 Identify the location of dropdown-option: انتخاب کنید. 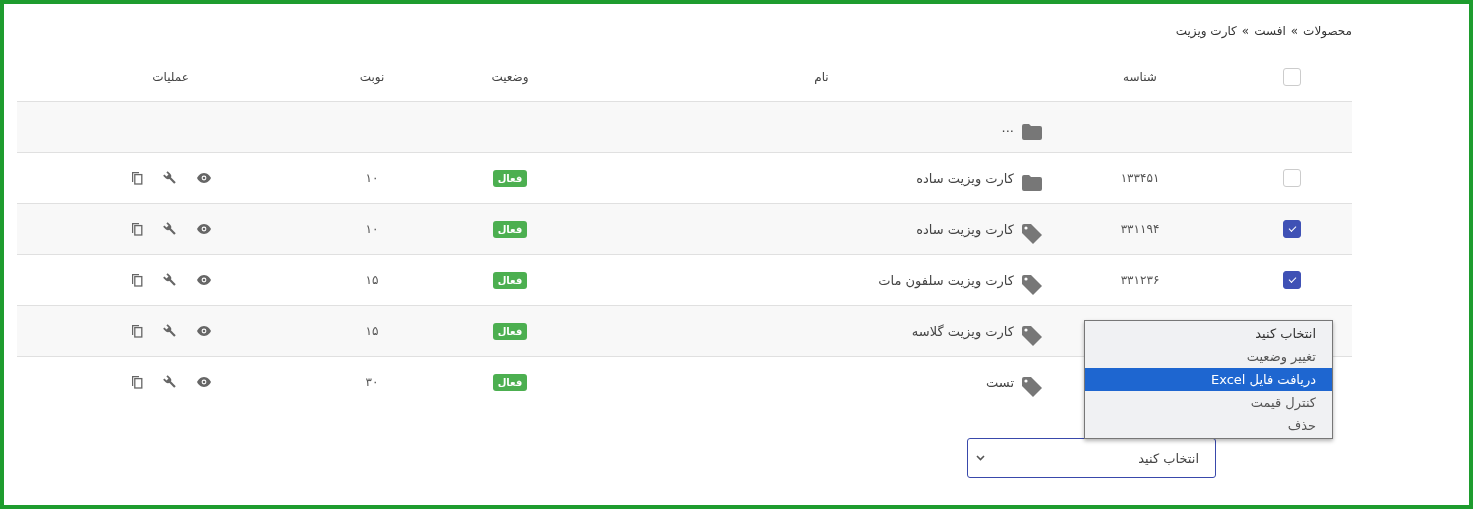
(1208, 333).